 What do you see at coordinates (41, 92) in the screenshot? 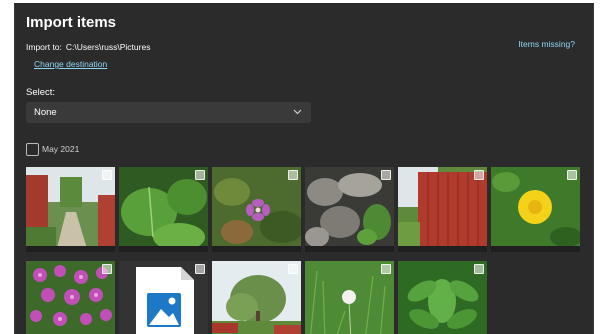
I see `select-label: Select:` at bounding box center [41, 92].